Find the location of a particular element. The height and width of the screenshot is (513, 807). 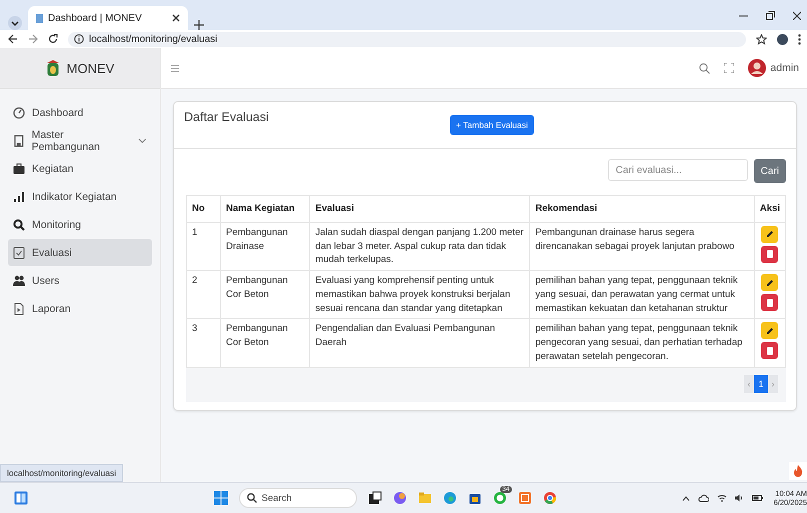

status-url: localhost/monitoring/evaluasi is located at coordinates (62, 473).